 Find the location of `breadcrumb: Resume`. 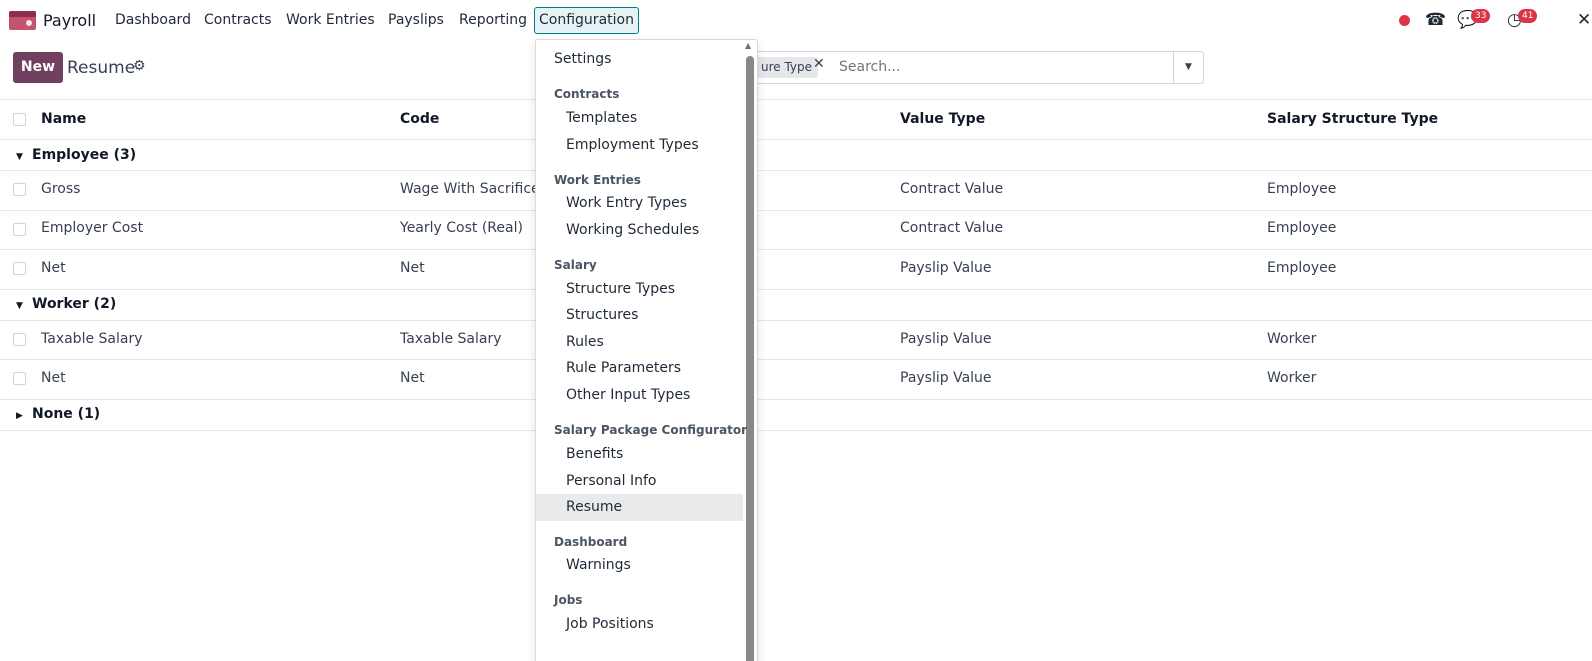

breadcrumb: Resume is located at coordinates (101, 68).